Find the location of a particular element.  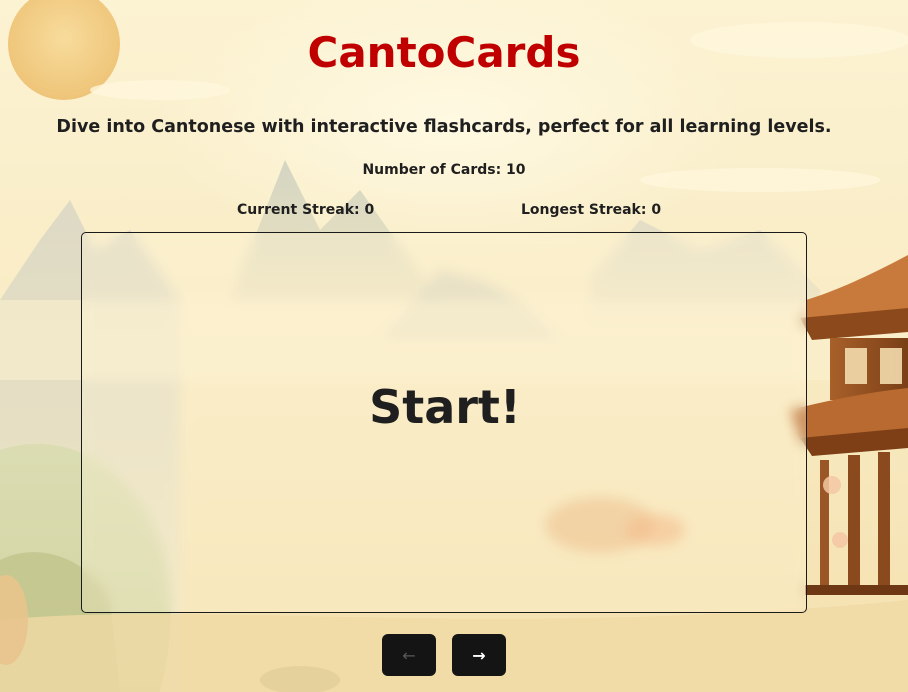

longest-streak-label: Longest Streak: 0 is located at coordinates (591, 210).